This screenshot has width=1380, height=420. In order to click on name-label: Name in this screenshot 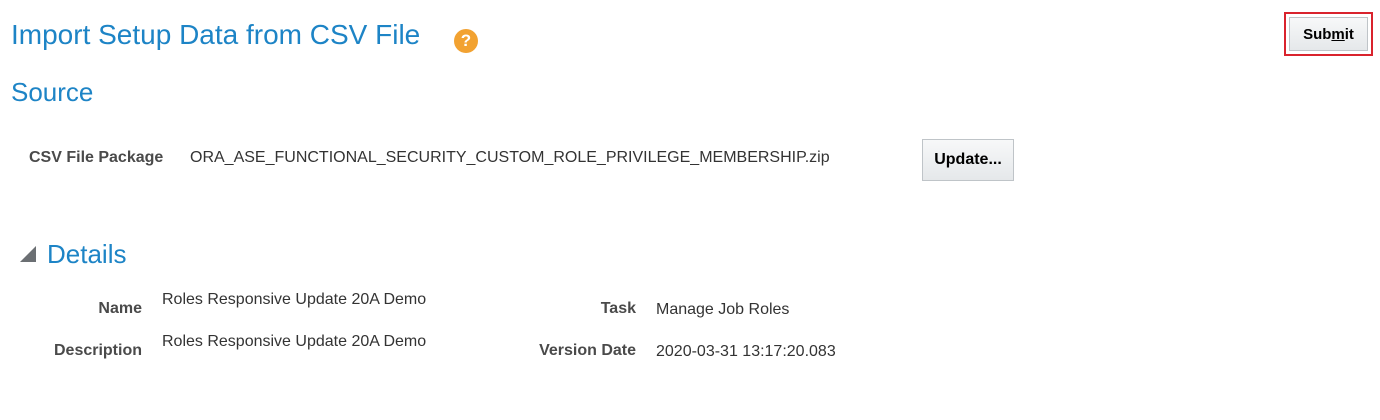, I will do `click(120, 308)`.